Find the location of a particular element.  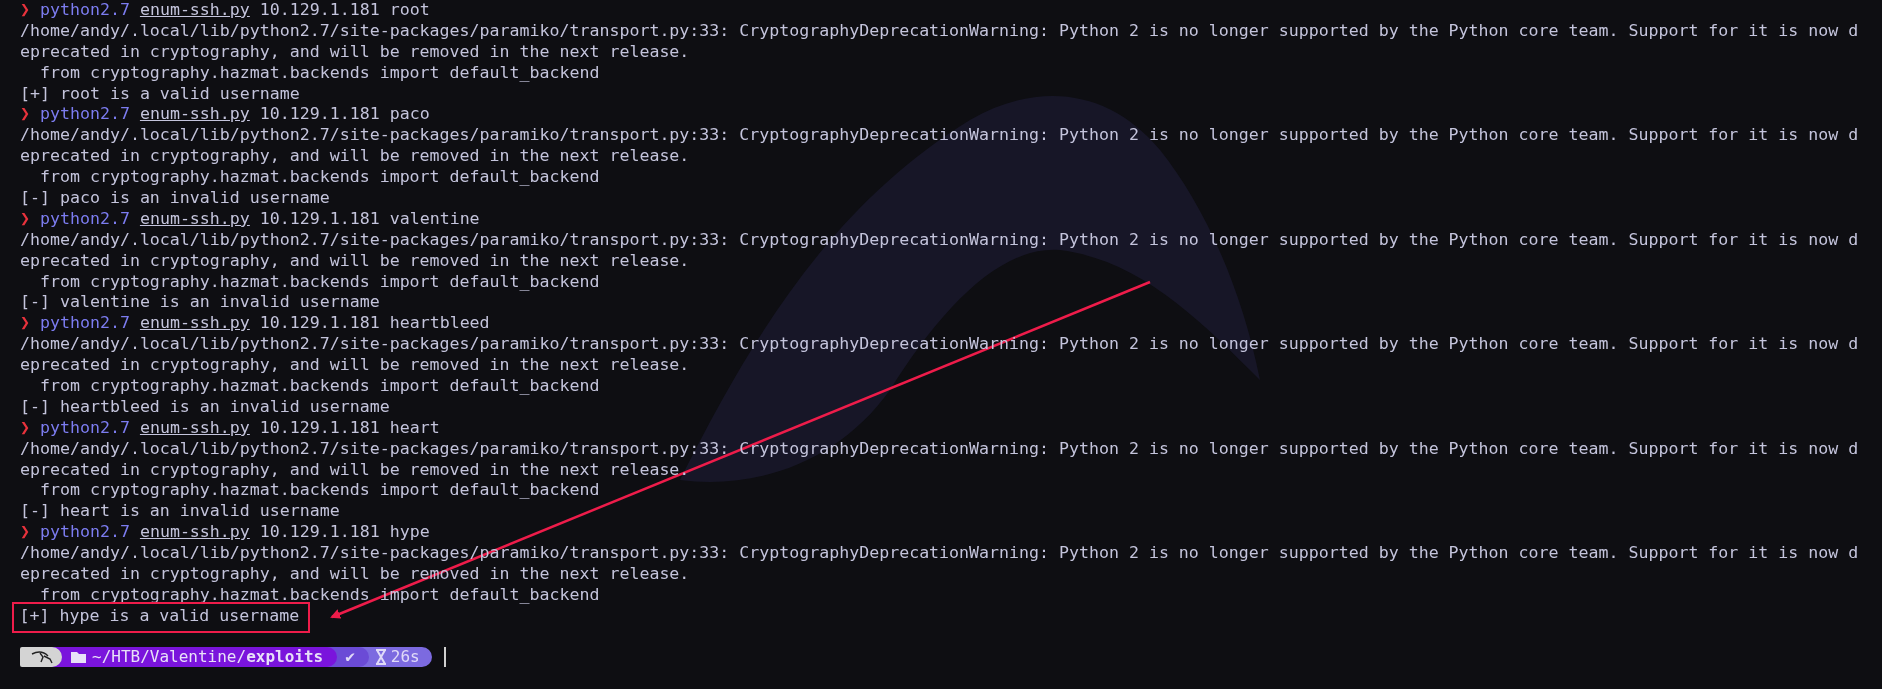

command-args: 10.129.1.181 heart is located at coordinates (349, 427).